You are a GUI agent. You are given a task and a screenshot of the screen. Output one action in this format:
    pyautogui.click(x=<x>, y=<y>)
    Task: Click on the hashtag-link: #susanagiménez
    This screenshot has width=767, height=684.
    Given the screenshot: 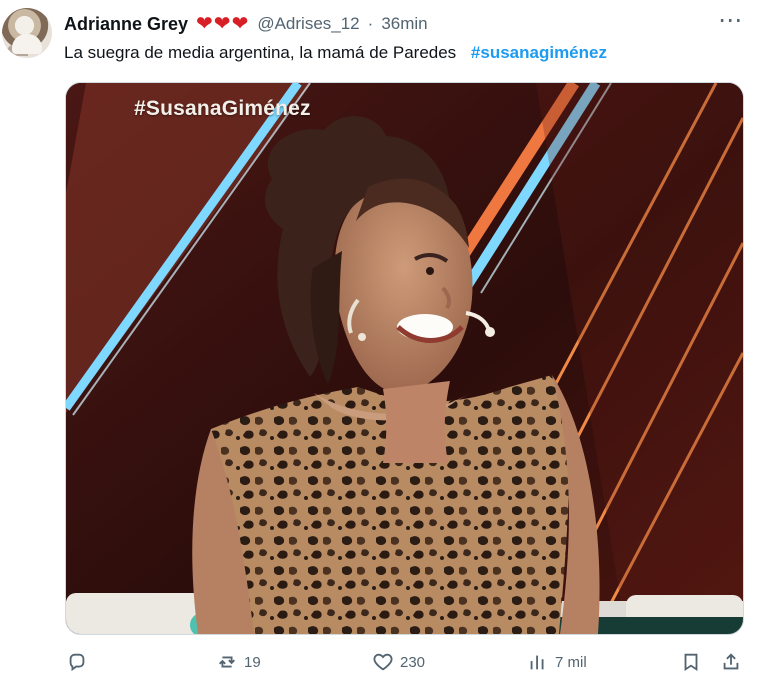 What is the action you would take?
    pyautogui.click(x=539, y=52)
    